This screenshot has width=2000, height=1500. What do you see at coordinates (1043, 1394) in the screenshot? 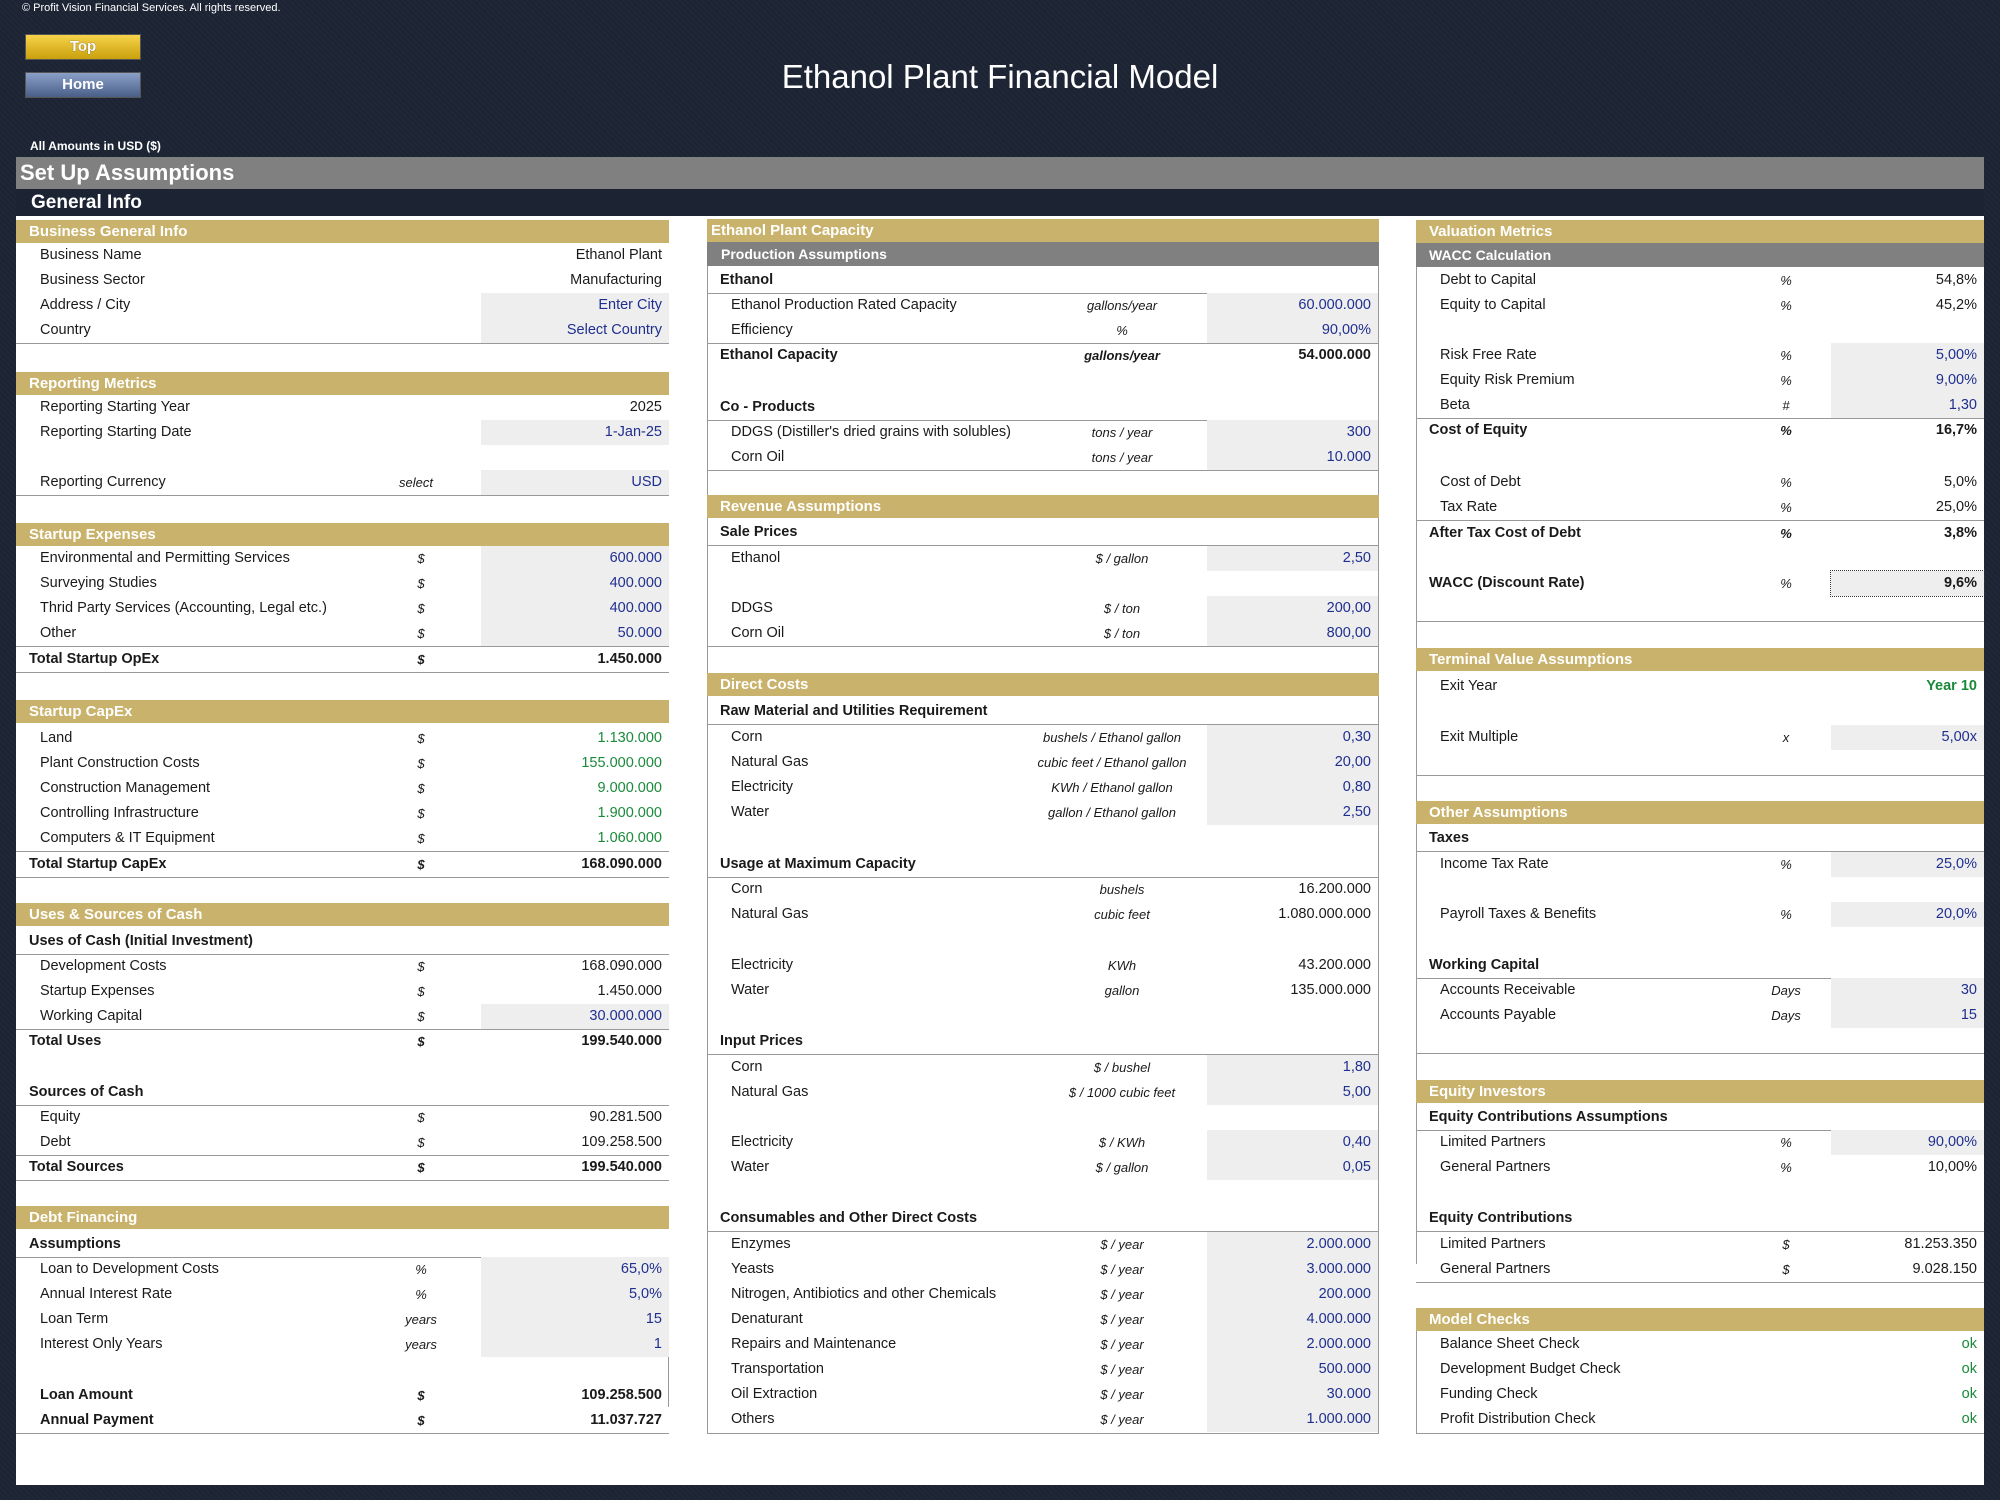
I see `row-oil-extraction: Oil Extraction $ / year 30.000` at bounding box center [1043, 1394].